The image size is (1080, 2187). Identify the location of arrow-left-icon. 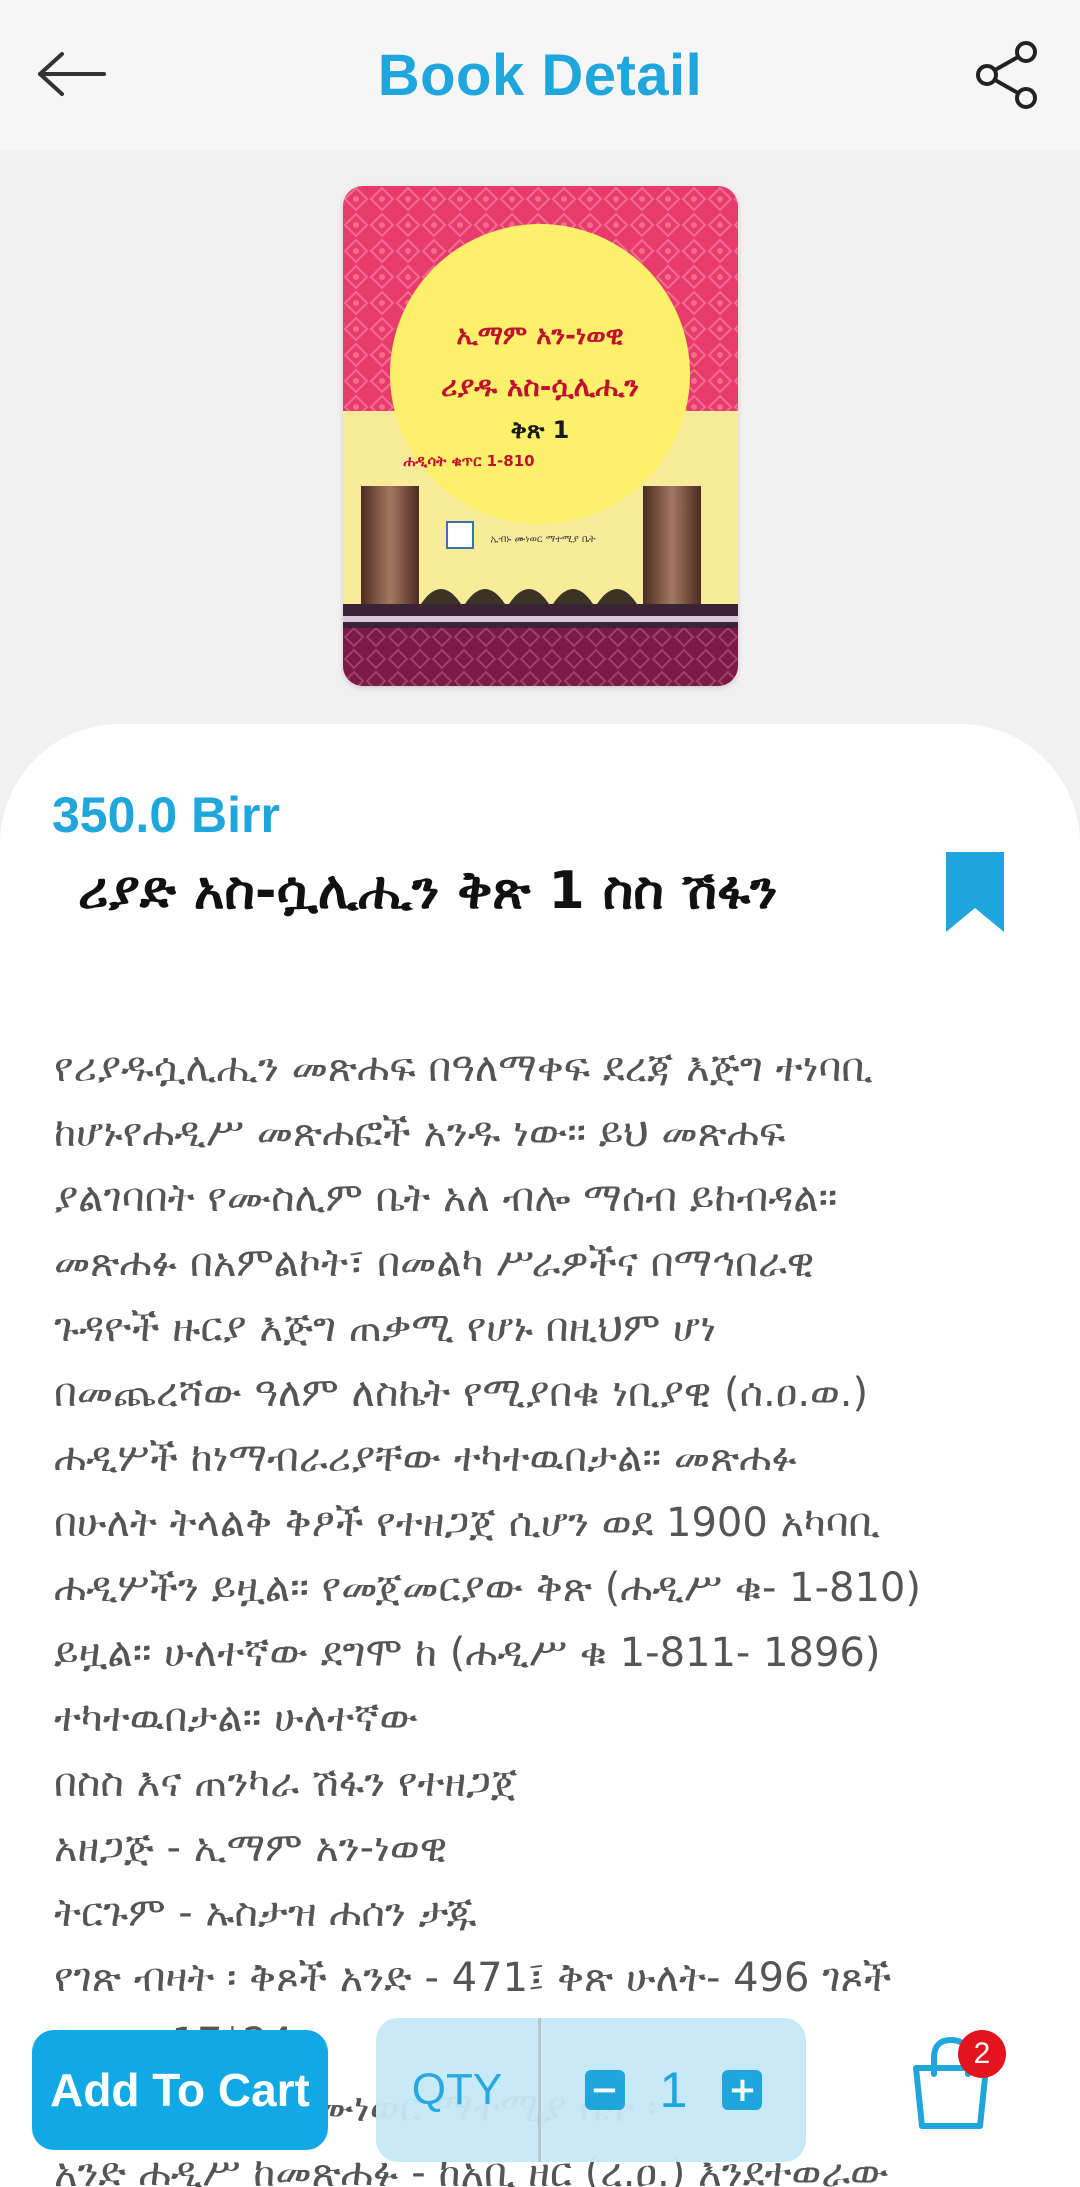
(72, 74).